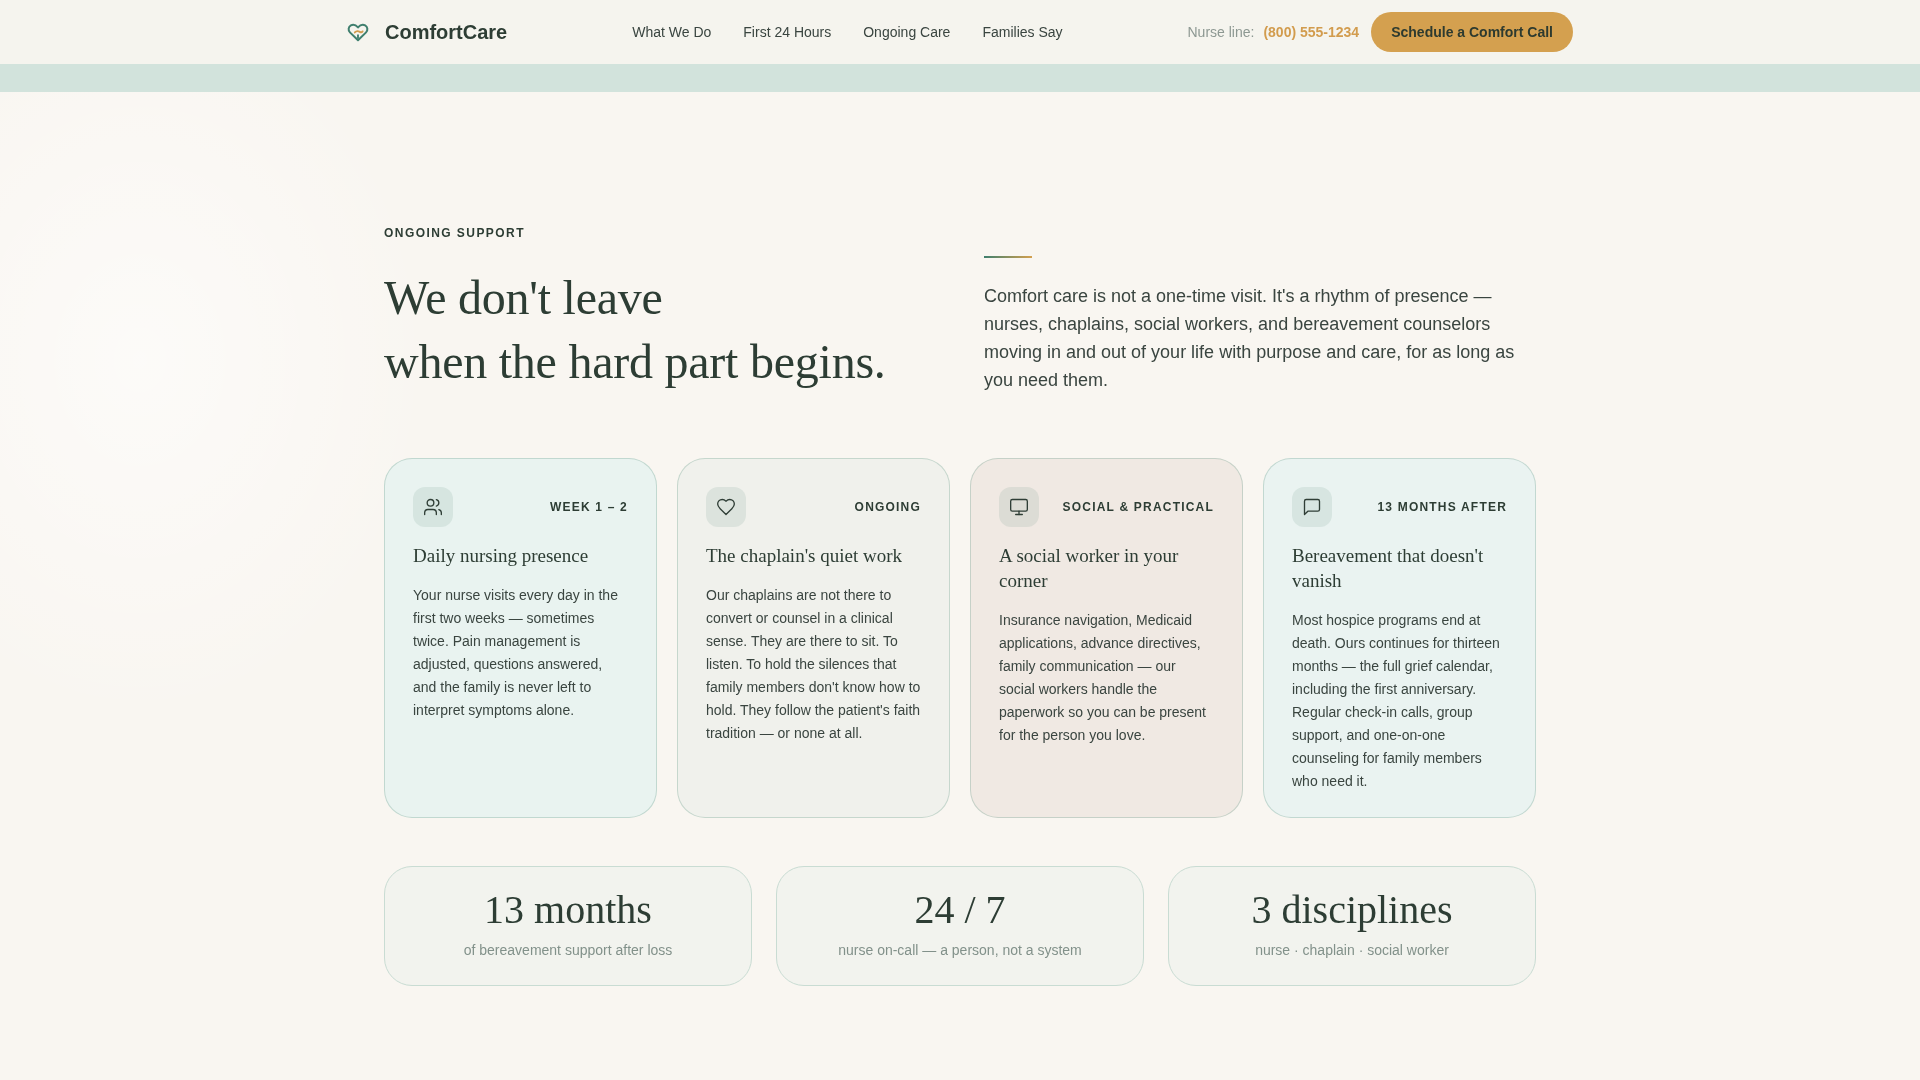 The height and width of the screenshot is (1080, 1920). Describe the element at coordinates (804, 556) in the screenshot. I see `card-title: The chaplain's quiet work` at that location.